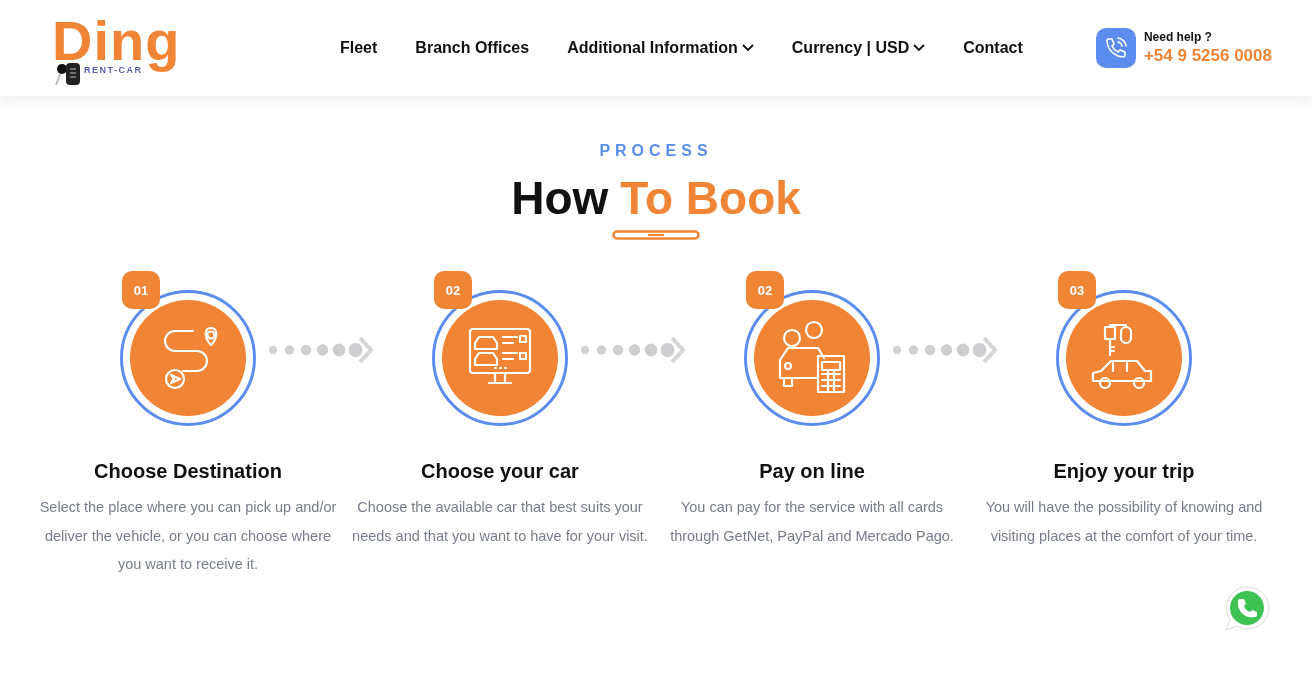 The width and height of the screenshot is (1312, 673). I want to click on chat-phone-icon, so click(1247, 609).